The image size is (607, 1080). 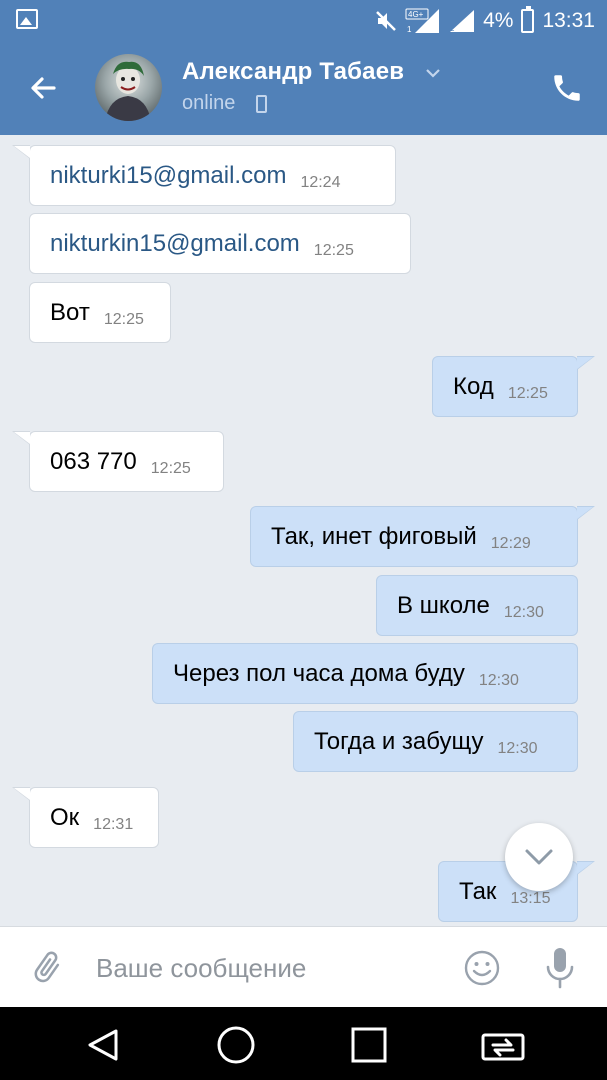 I want to click on message-text: nikturkin15@gmail.com, so click(x=175, y=244).